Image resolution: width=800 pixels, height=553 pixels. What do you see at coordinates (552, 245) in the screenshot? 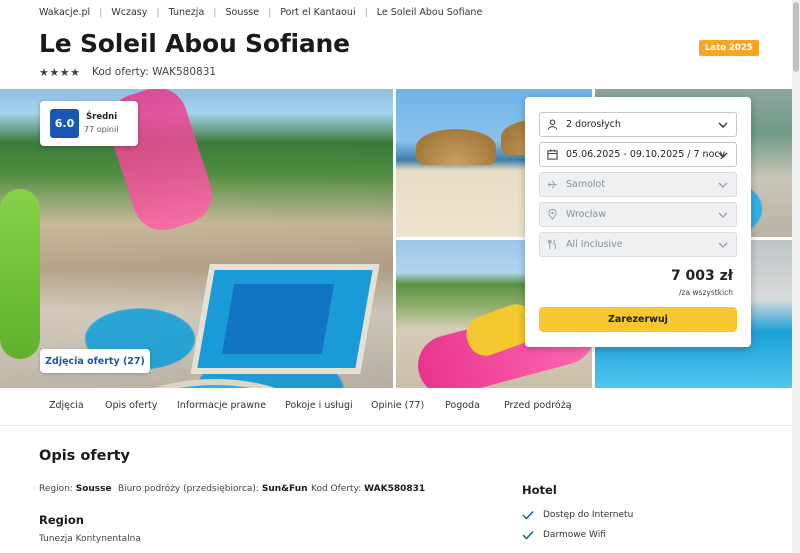
I see `cutlery-icon` at bounding box center [552, 245].